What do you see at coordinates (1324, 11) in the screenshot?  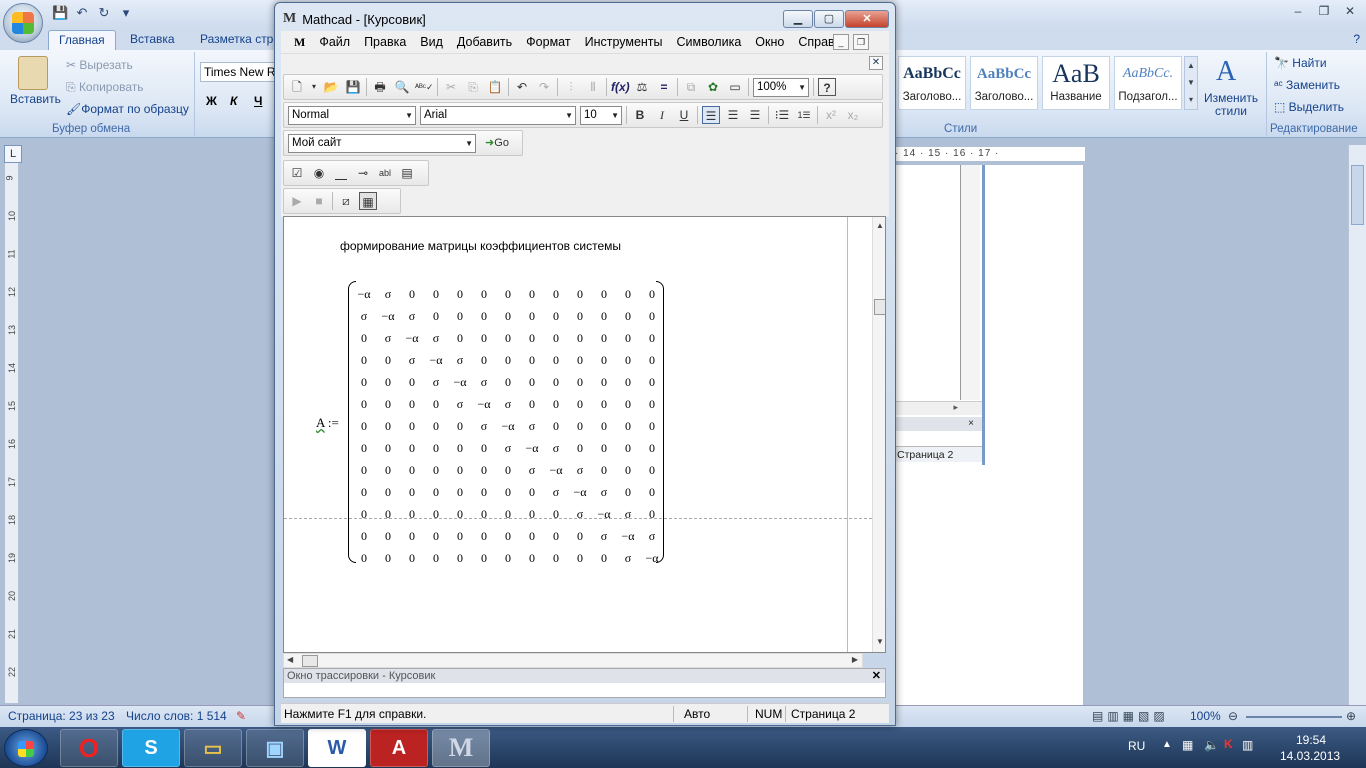 I see `maximize-icon: ❐` at bounding box center [1324, 11].